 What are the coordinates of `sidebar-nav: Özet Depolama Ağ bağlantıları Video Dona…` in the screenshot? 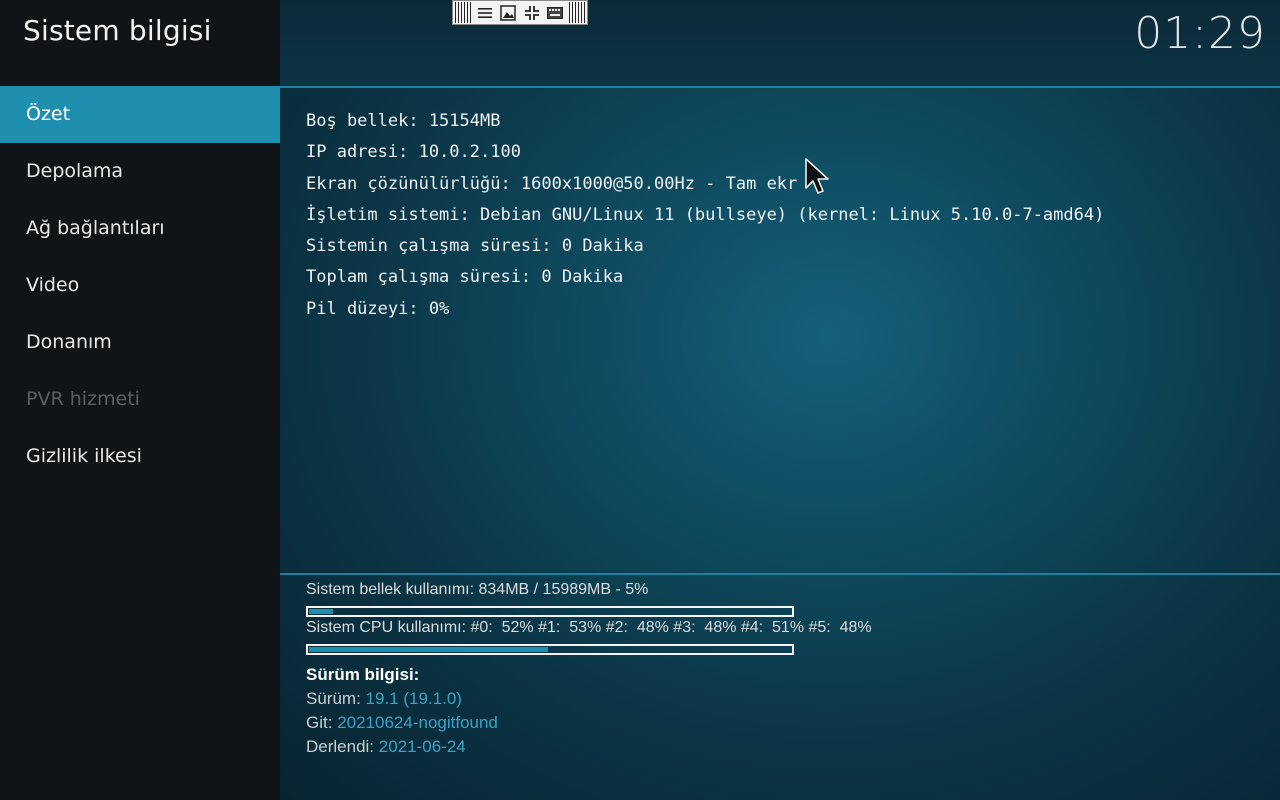 It's located at (140, 285).